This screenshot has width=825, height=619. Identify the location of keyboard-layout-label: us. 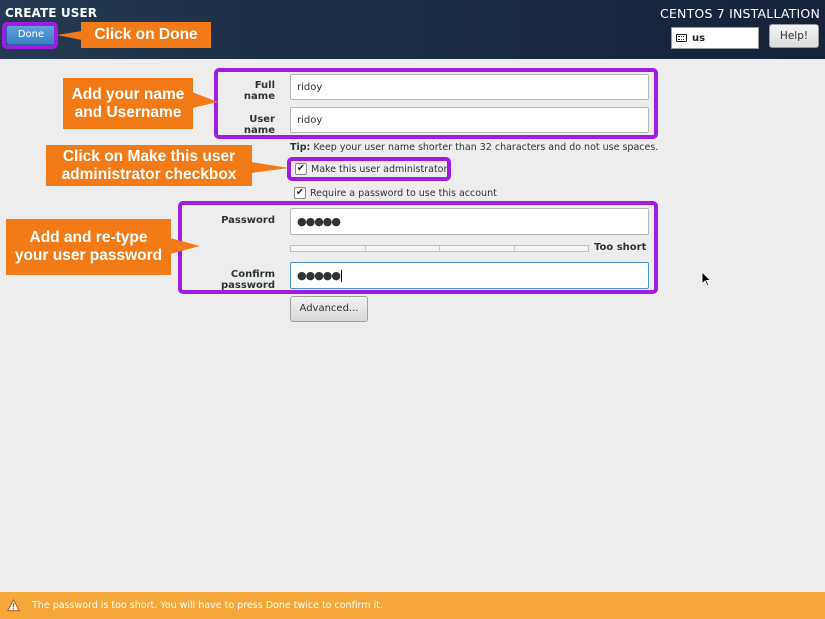
(699, 38).